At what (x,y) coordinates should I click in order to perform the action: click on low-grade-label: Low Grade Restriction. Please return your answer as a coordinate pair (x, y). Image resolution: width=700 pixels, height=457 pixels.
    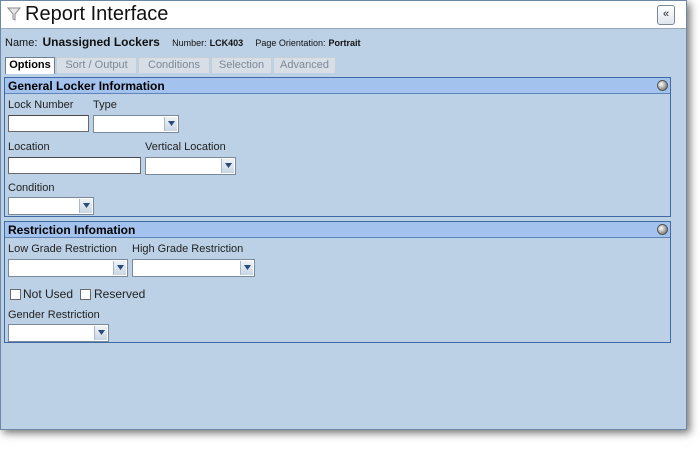
    Looking at the image, I should click on (62, 249).